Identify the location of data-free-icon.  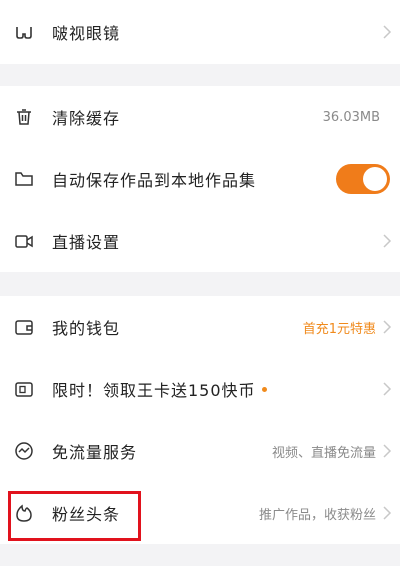
(24, 451).